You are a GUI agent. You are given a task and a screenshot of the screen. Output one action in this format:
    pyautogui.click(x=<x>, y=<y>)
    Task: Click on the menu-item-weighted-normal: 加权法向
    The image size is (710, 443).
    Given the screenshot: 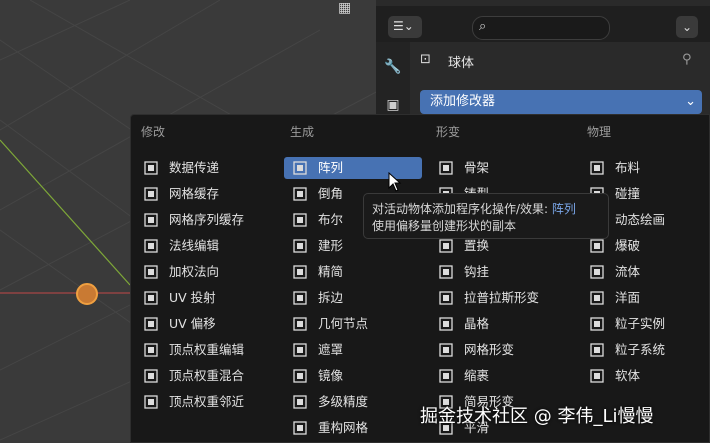 What is the action you would take?
    pyautogui.click(x=204, y=272)
    